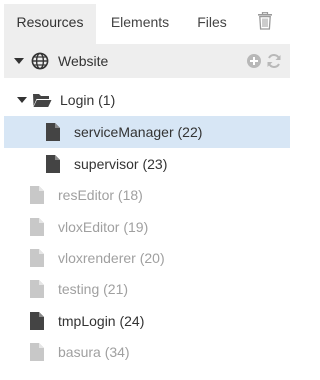 This screenshot has height=380, width=320. What do you see at coordinates (212, 24) in the screenshot?
I see `tab-files: Files` at bounding box center [212, 24].